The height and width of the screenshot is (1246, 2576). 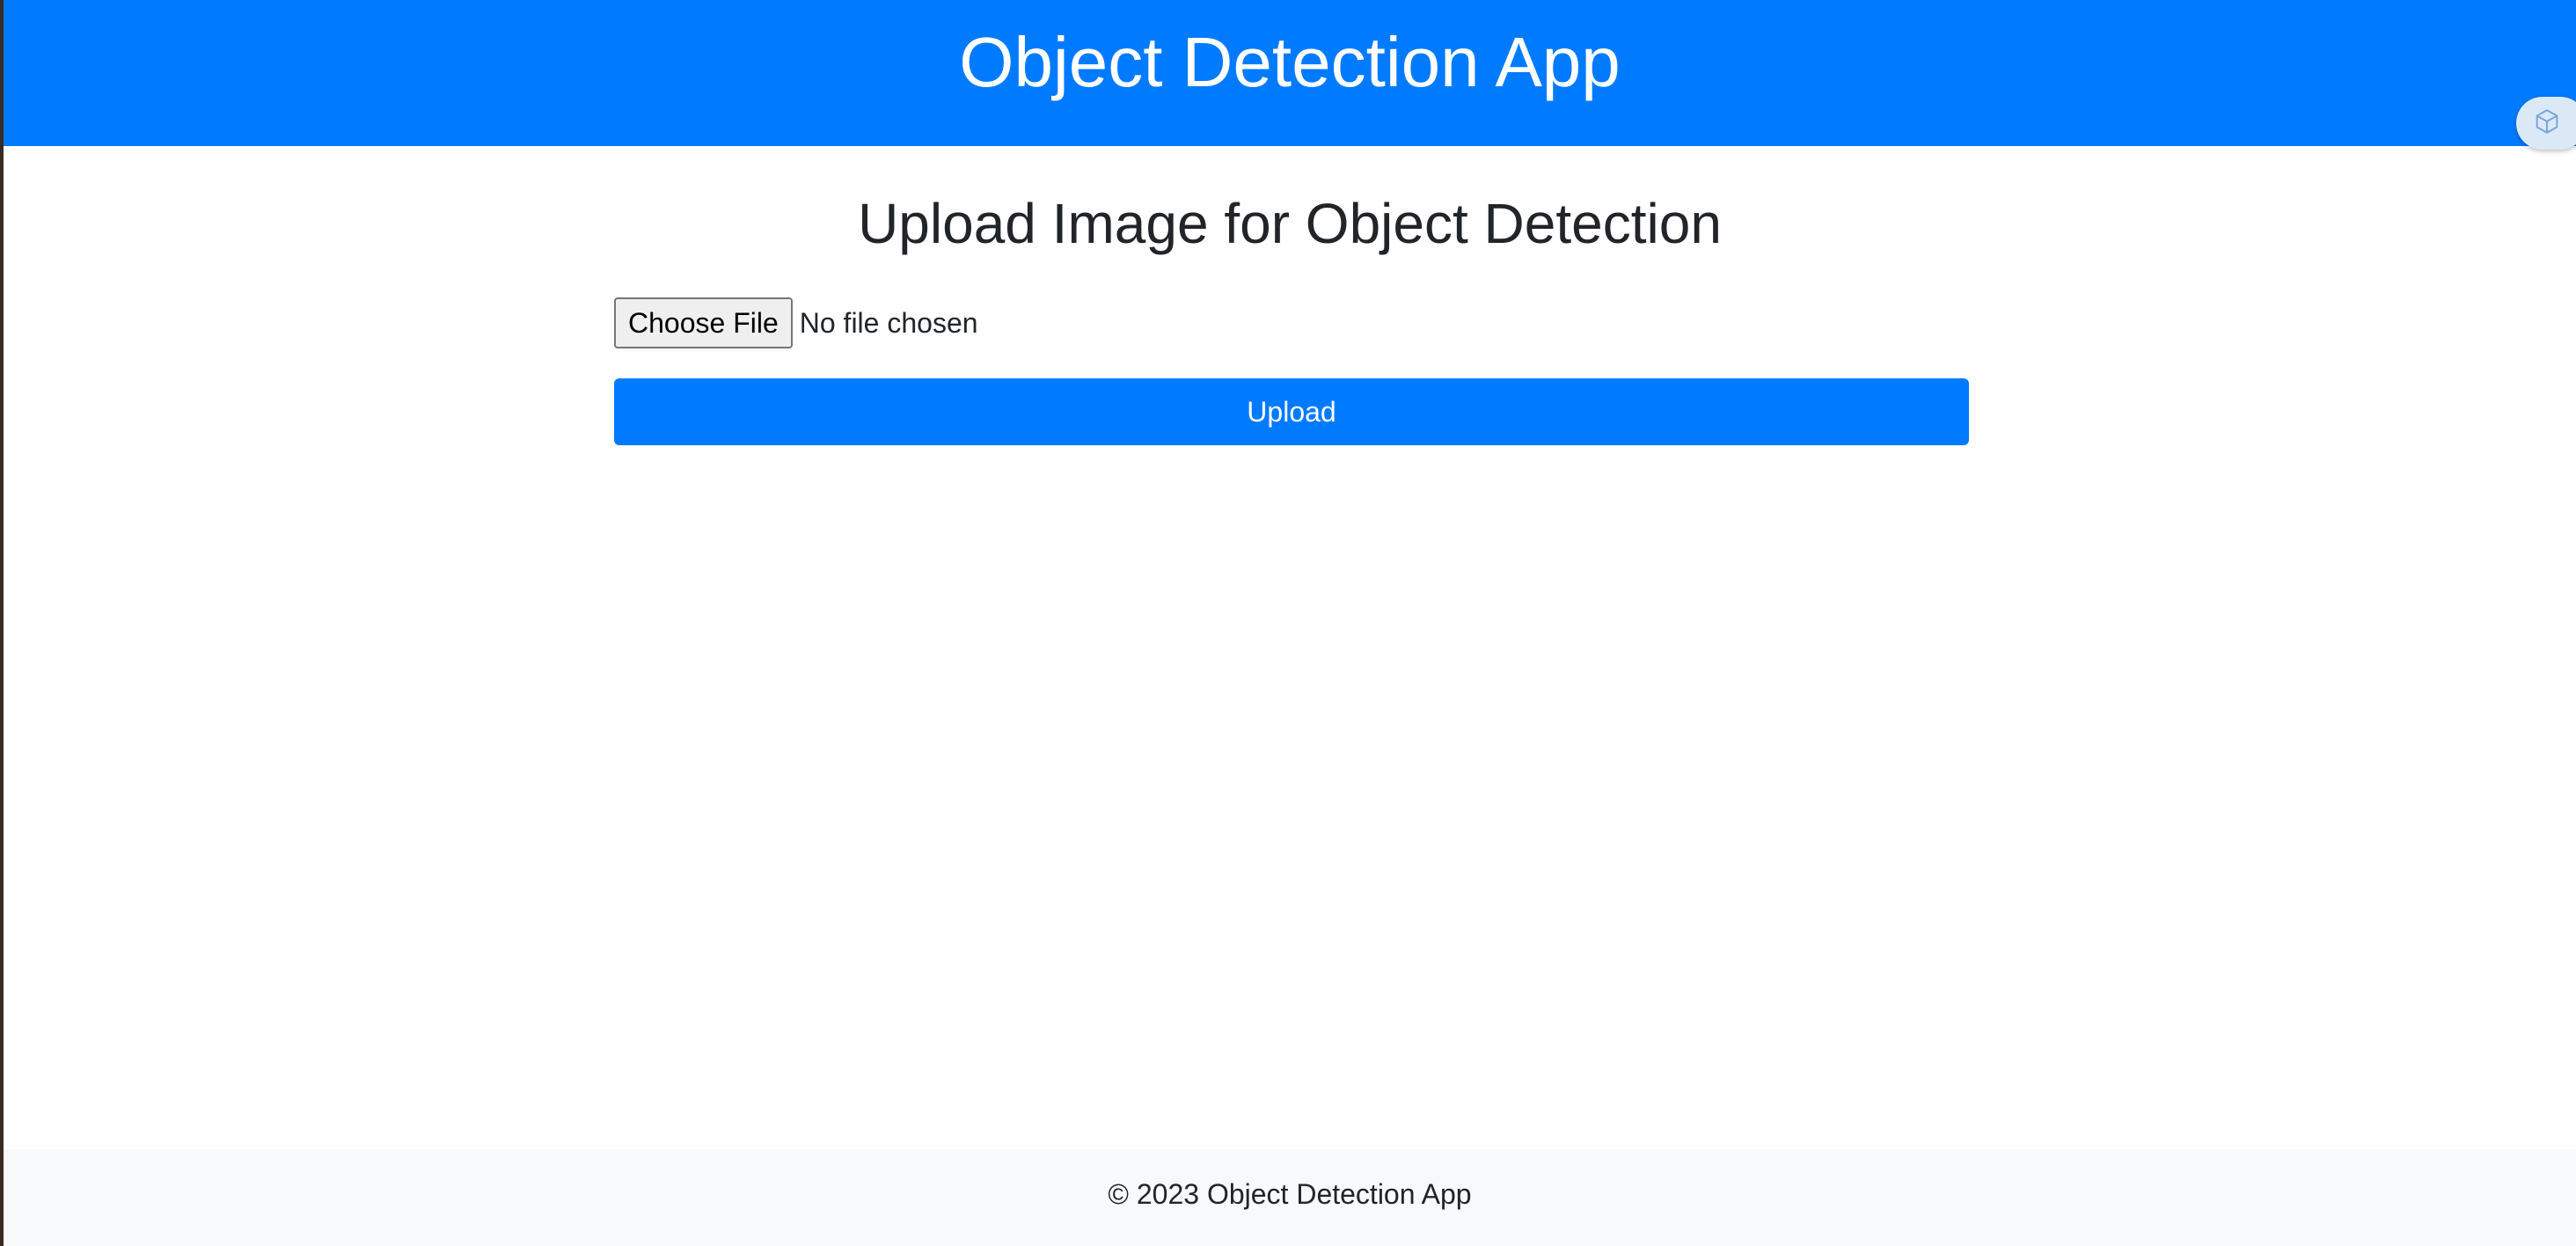 I want to click on footer: © 2023 Object Detection App, so click(x=1290, y=1197).